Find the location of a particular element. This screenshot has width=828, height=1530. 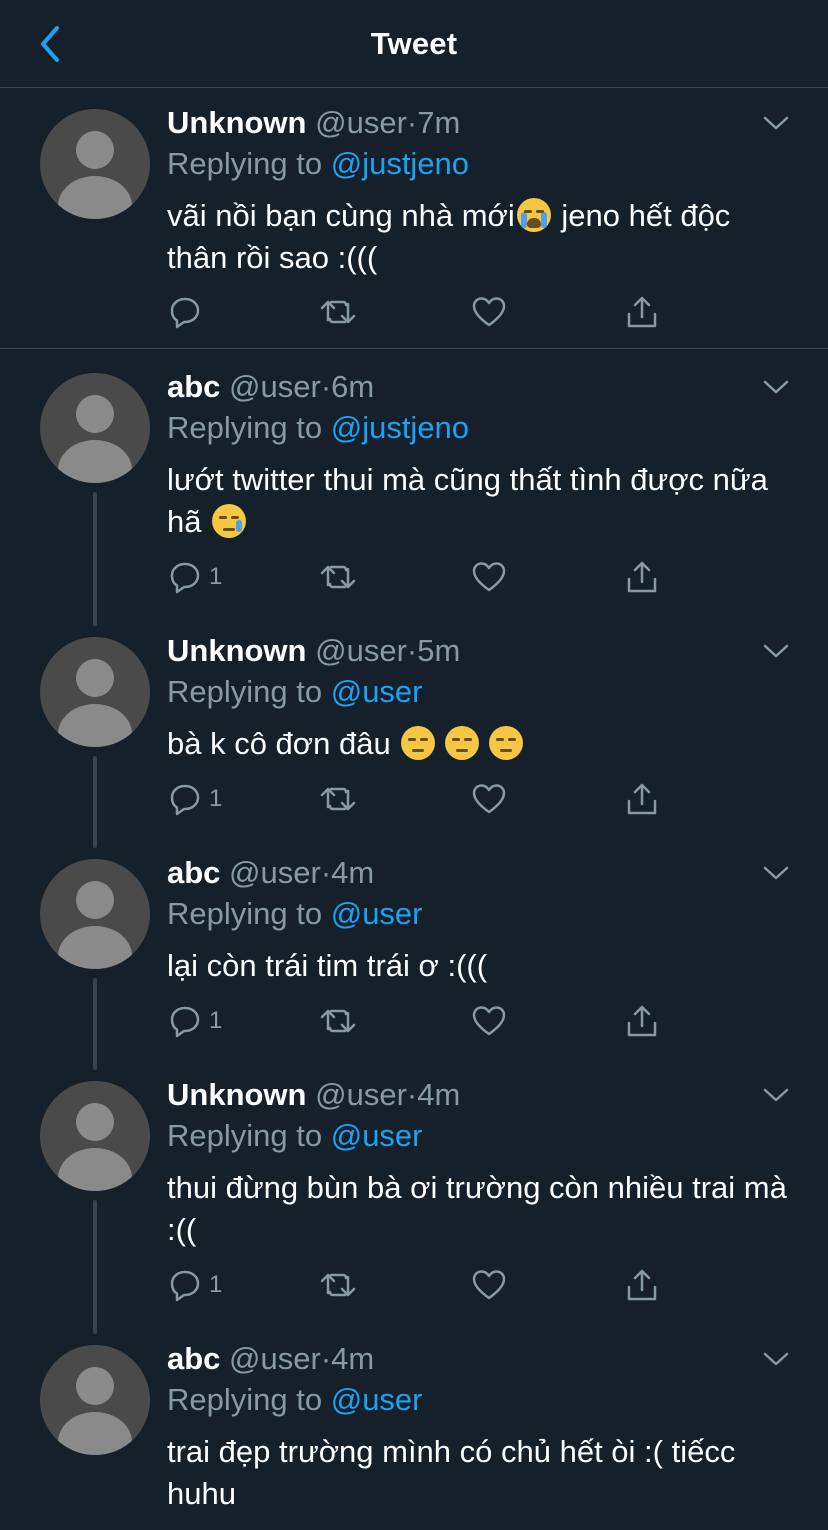

face-holding-back-tears-emoji is located at coordinates (229, 521).